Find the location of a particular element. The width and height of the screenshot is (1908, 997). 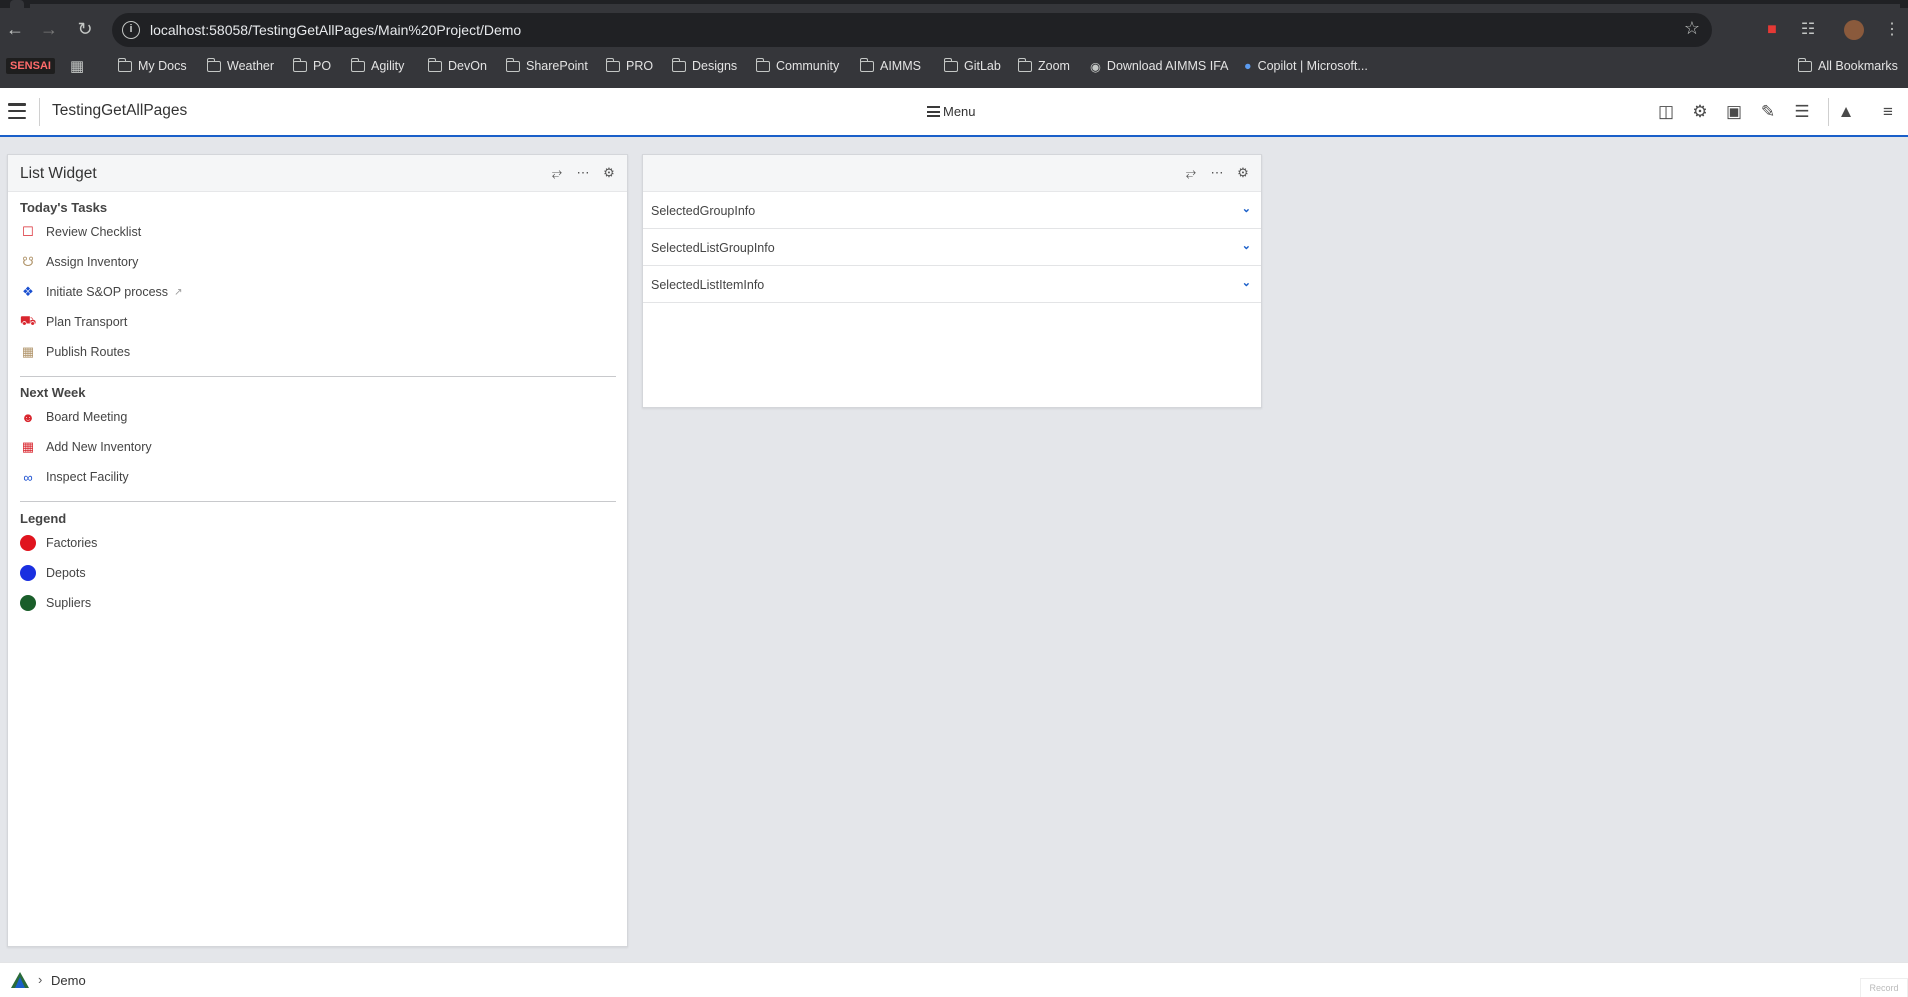

bookmark-po: PO is located at coordinates (311, 66).